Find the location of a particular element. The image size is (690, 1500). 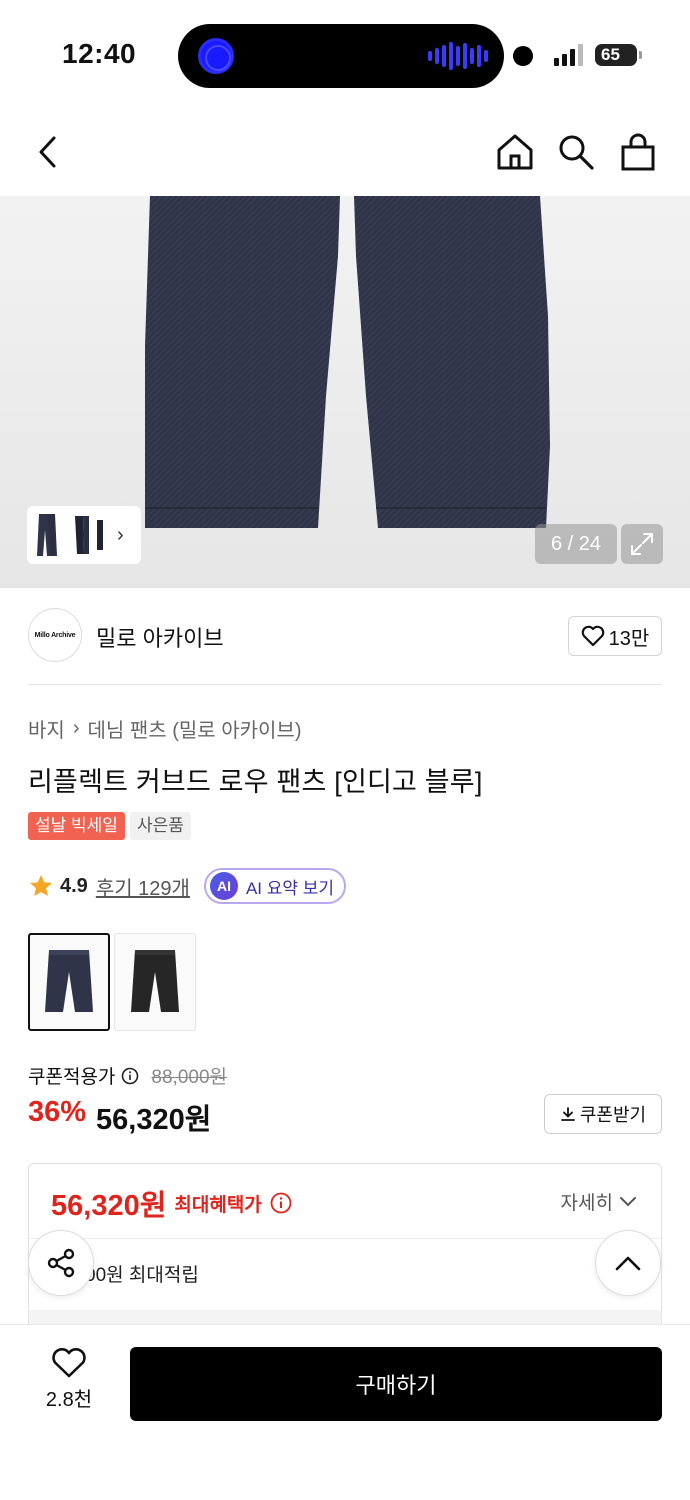

thumbnail-image is located at coordinates (70, 535).